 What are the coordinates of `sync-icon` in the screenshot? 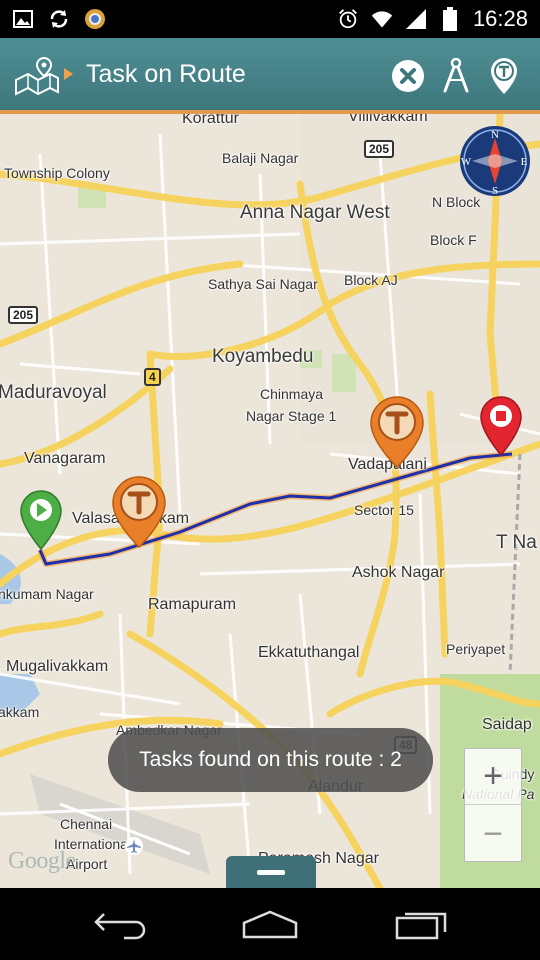 It's located at (59, 19).